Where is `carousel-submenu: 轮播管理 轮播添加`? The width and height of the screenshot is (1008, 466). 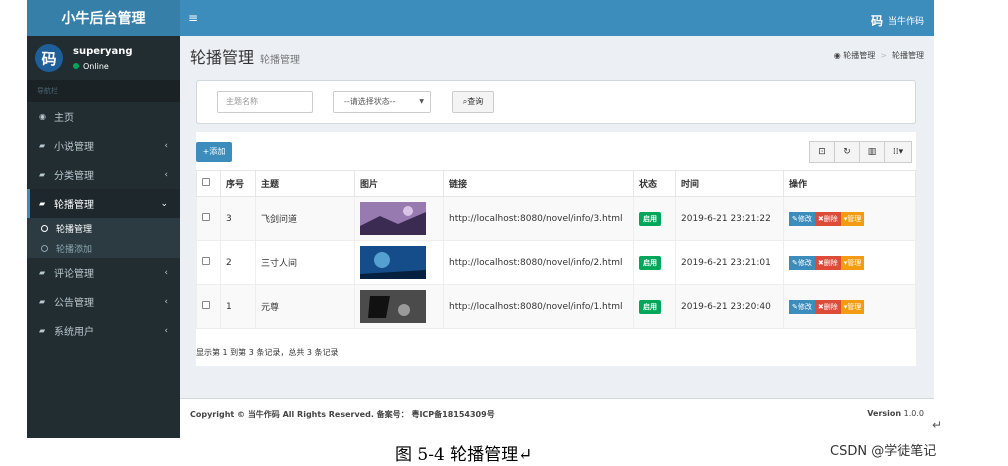 carousel-submenu: 轮播管理 轮播添加 is located at coordinates (103, 238).